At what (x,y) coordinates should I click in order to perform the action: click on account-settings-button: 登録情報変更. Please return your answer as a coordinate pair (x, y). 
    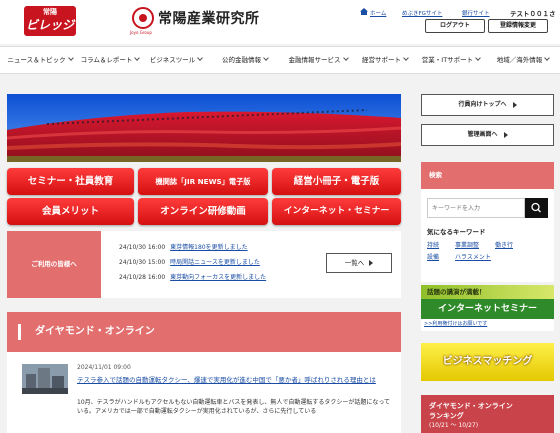
    Looking at the image, I should click on (518, 26).